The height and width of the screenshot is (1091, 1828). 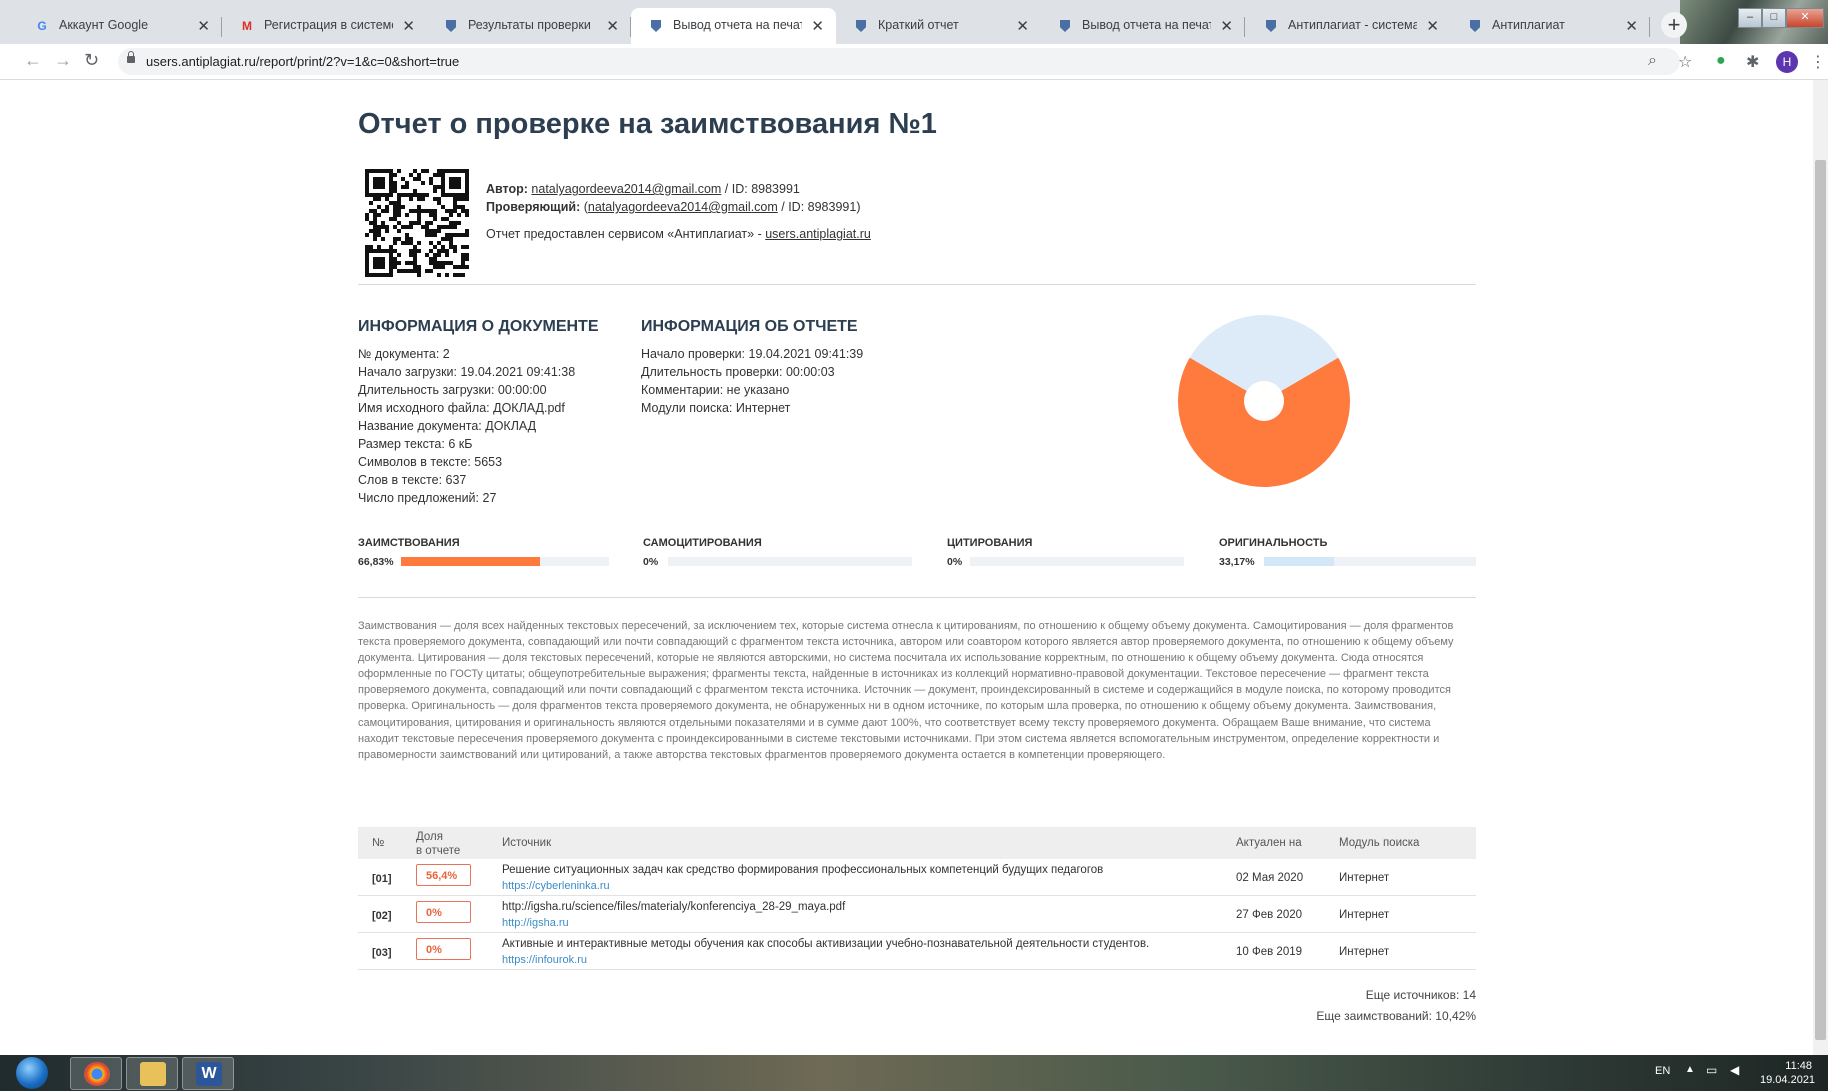 What do you see at coordinates (32, 1073) in the screenshot?
I see `start-button` at bounding box center [32, 1073].